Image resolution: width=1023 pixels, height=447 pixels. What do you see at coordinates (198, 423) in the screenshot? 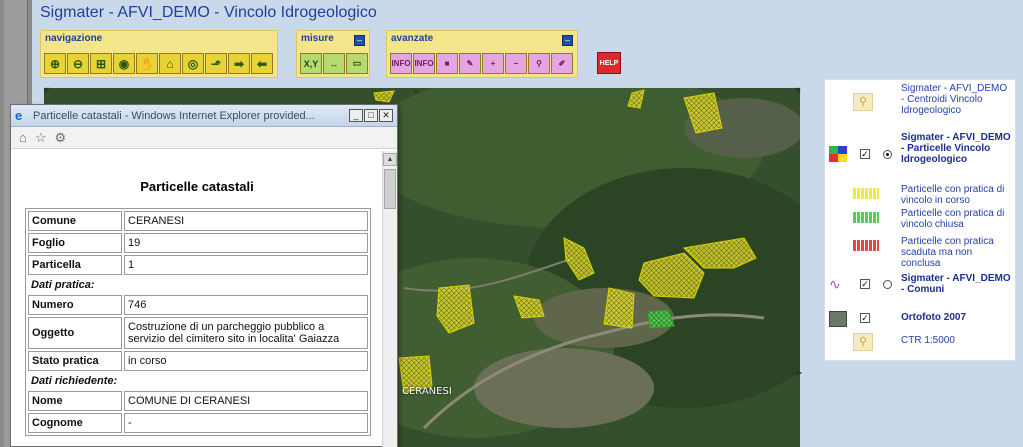
I see `table-row: Cognome -` at bounding box center [198, 423].